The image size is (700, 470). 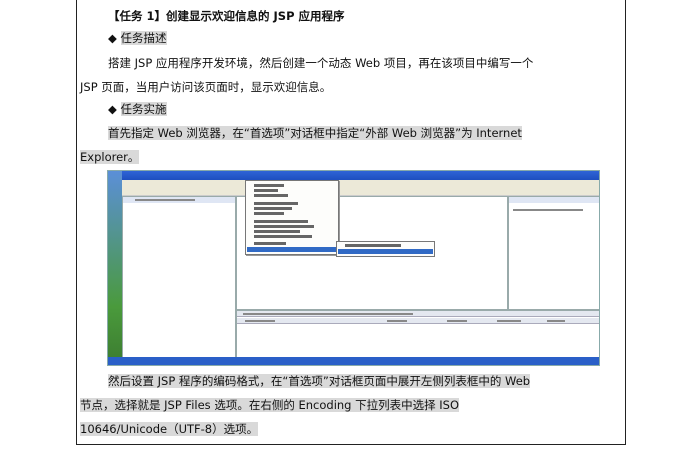 What do you see at coordinates (226, 16) in the screenshot?
I see `task-heading: 【任务 1】创建显示欢迎信息的 JSP 应用程序` at bounding box center [226, 16].